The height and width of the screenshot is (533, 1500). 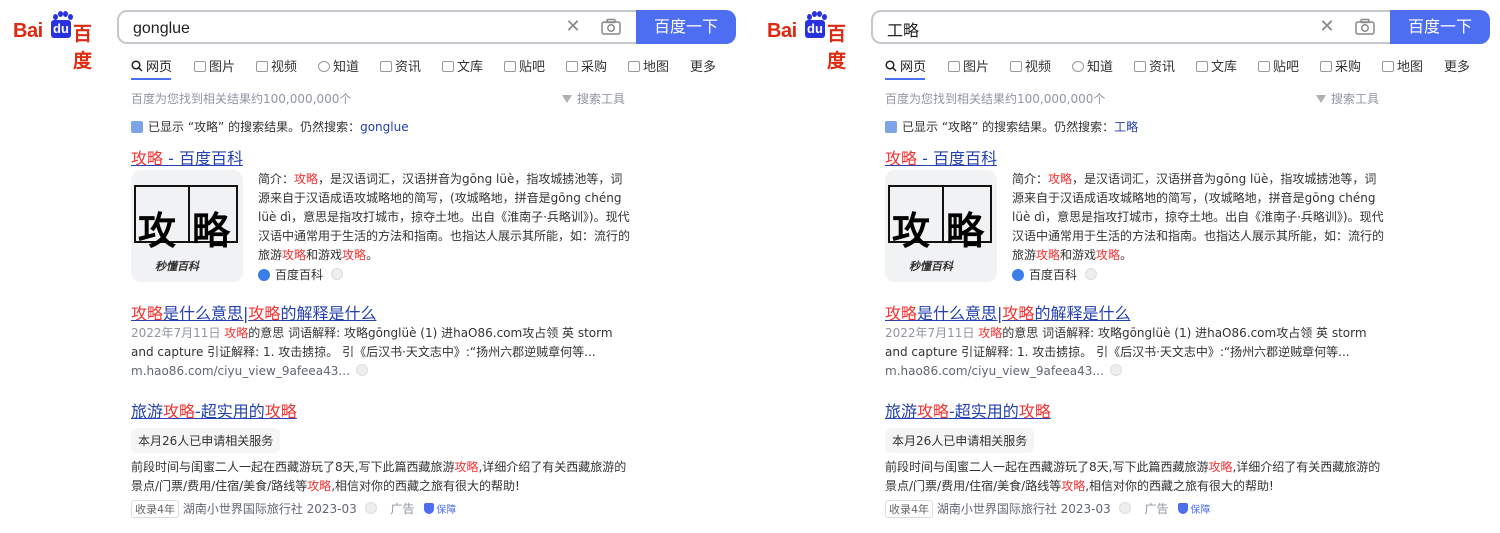 I want to click on result-source: 百度百科, so click(x=301, y=274).